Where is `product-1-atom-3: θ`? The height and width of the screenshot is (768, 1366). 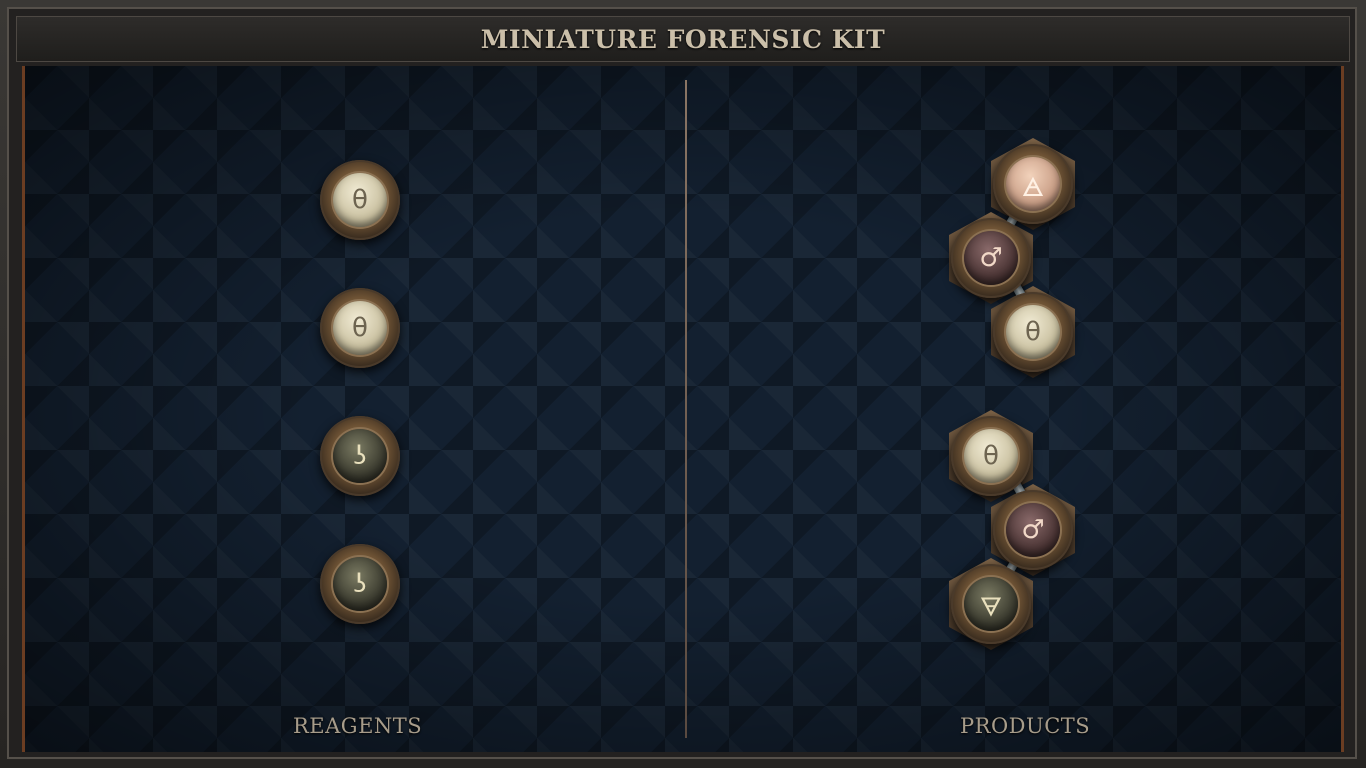
product-1-atom-3: θ is located at coordinates (1033, 332).